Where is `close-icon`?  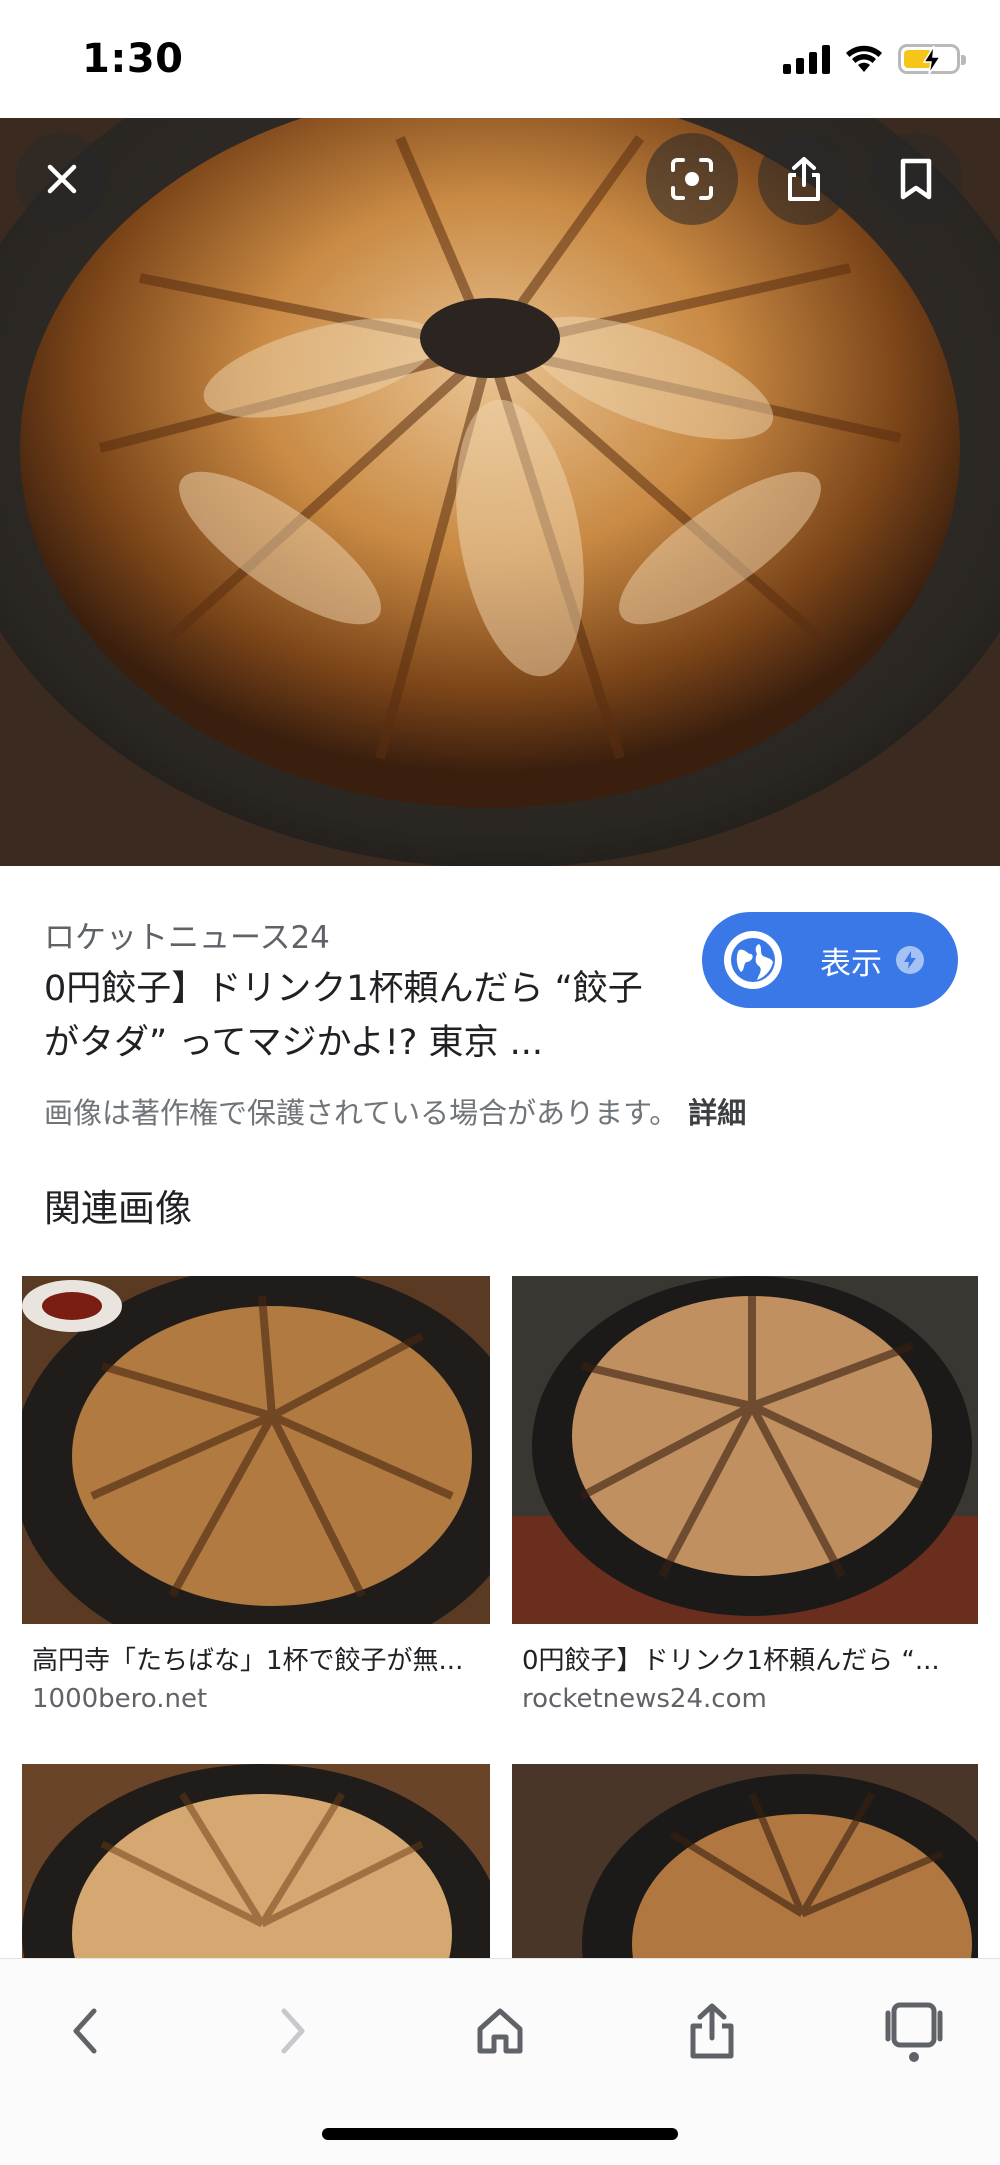
close-icon is located at coordinates (62, 179).